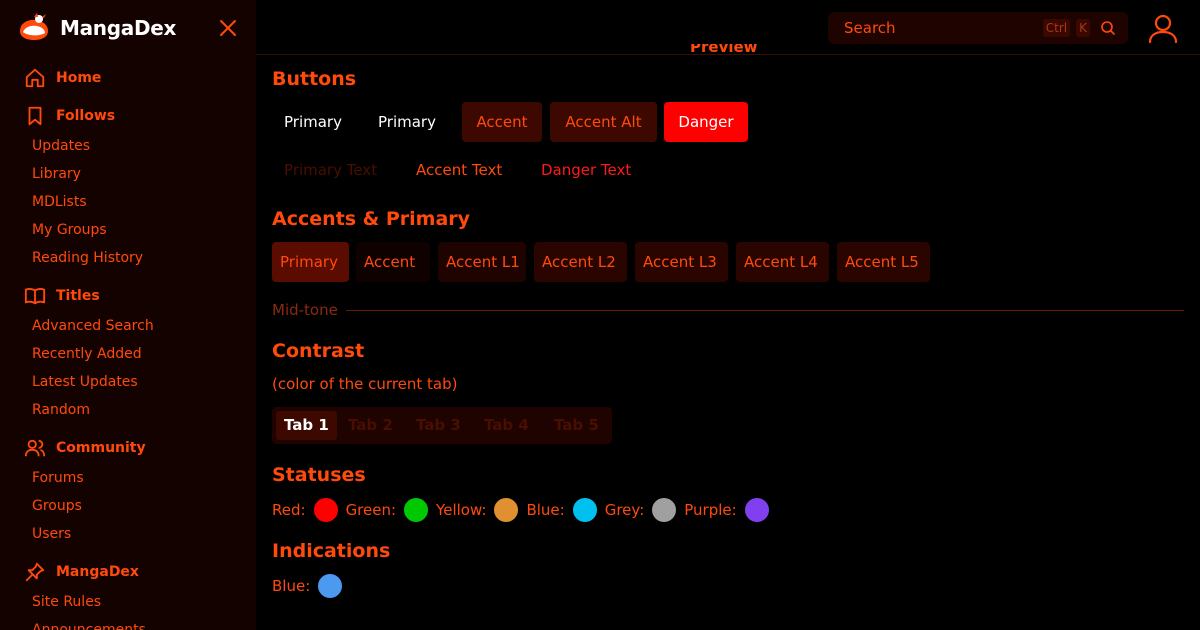 The image size is (1200, 630). I want to click on contrast-note: (color of the current tab), so click(365, 384).